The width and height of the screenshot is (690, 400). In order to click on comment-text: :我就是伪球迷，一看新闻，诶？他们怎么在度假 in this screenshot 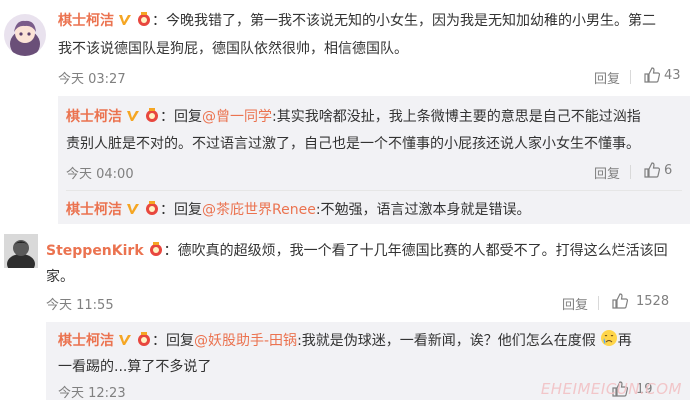, I will do `click(446, 341)`.